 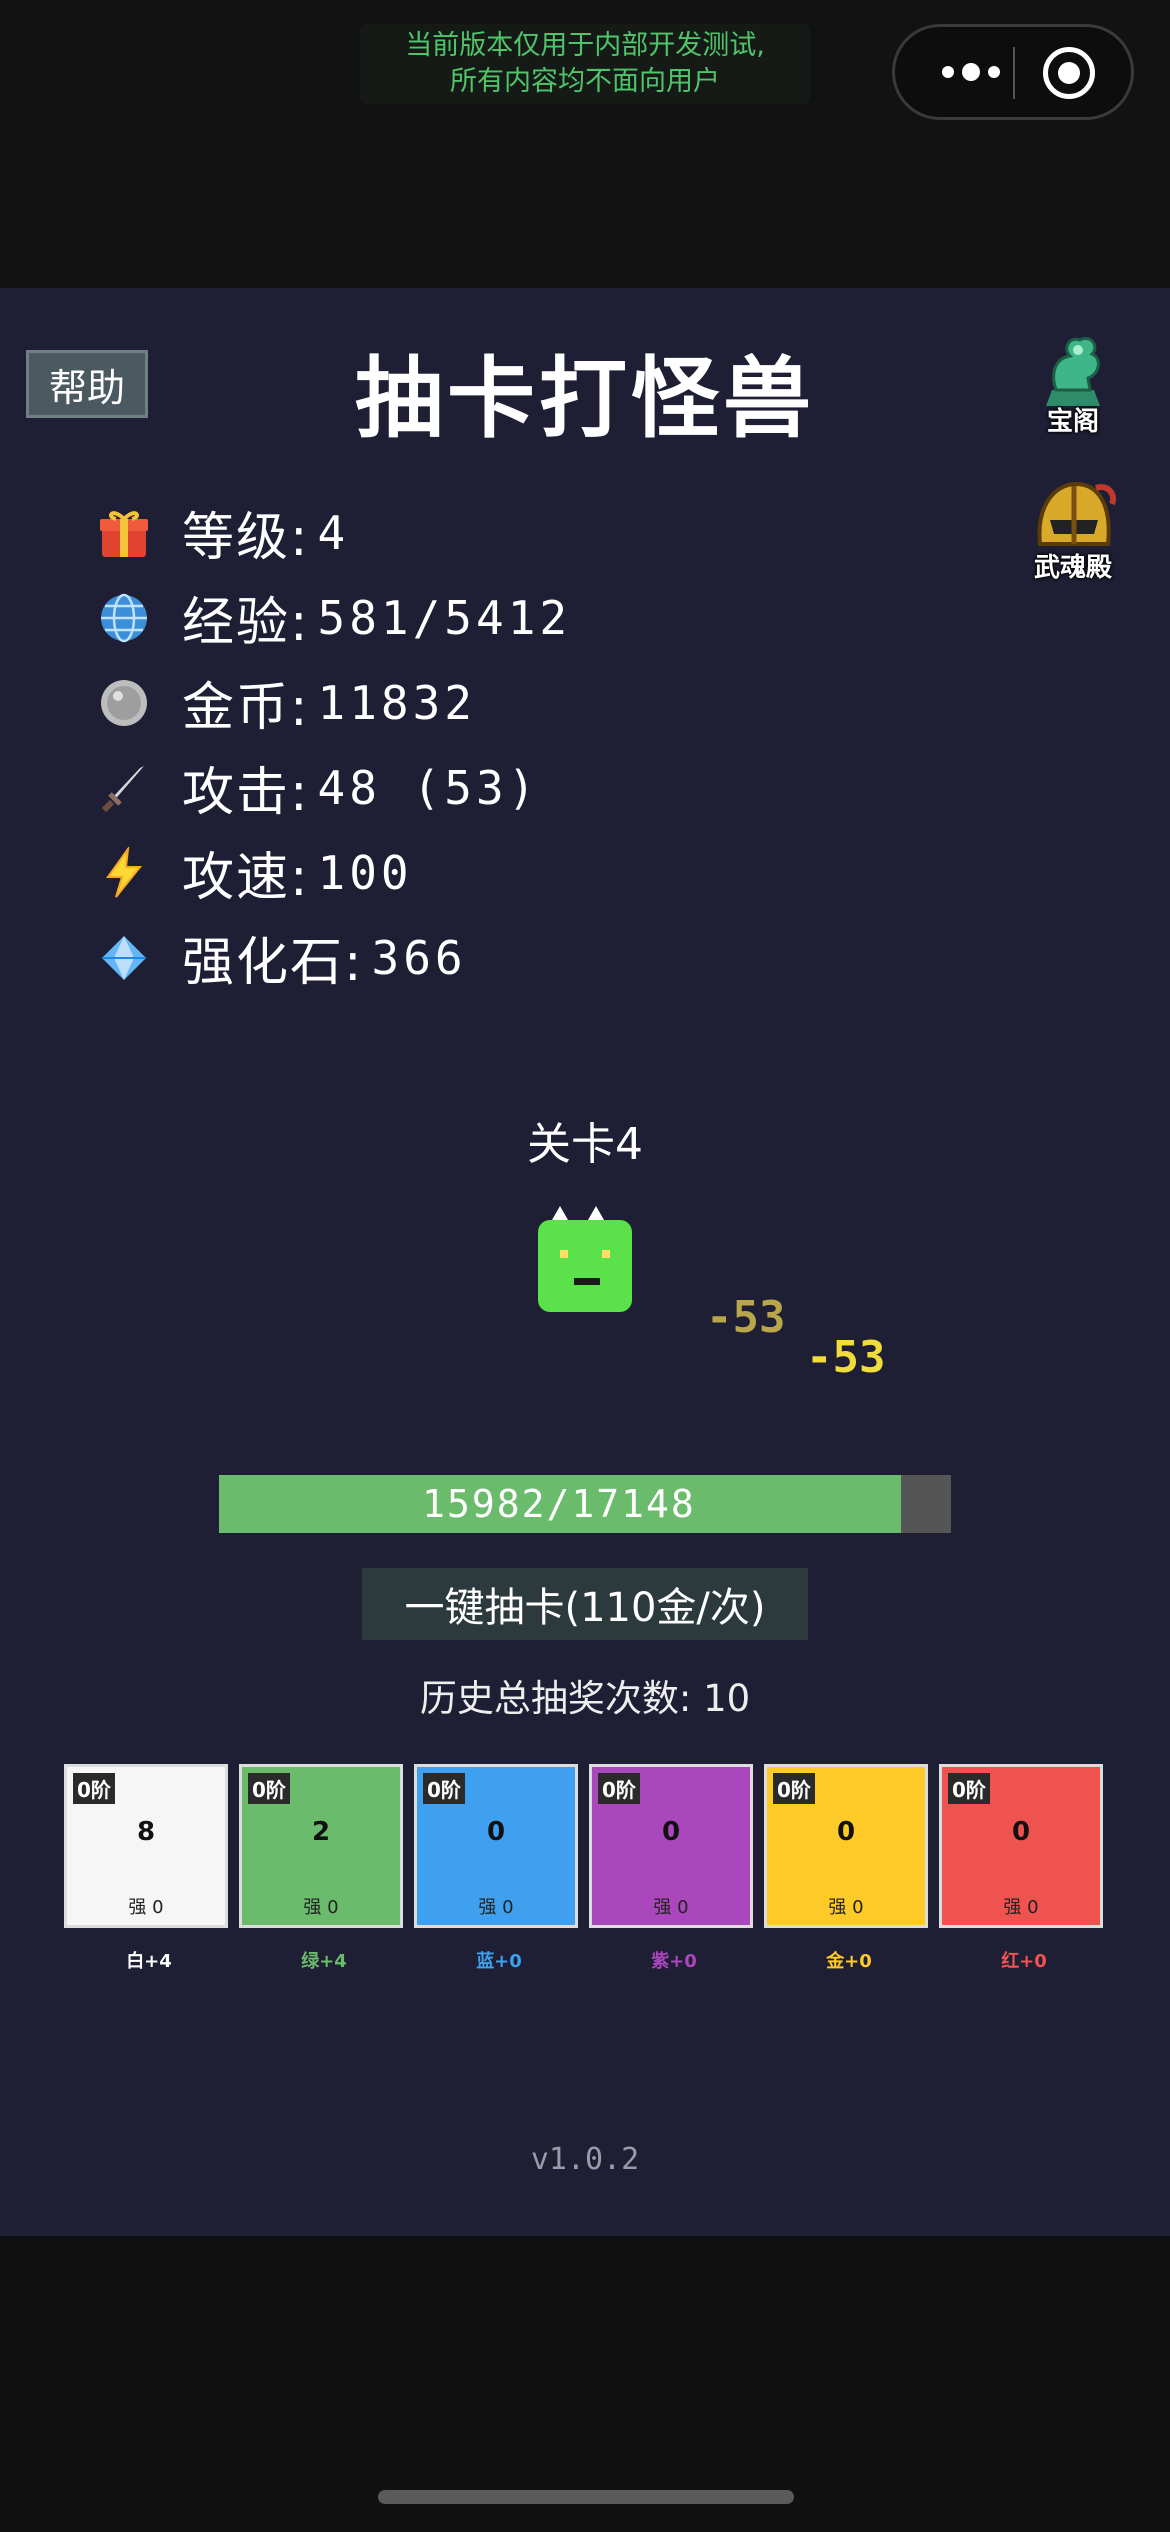 I want to click on stat-value: 4, so click(x=333, y=532).